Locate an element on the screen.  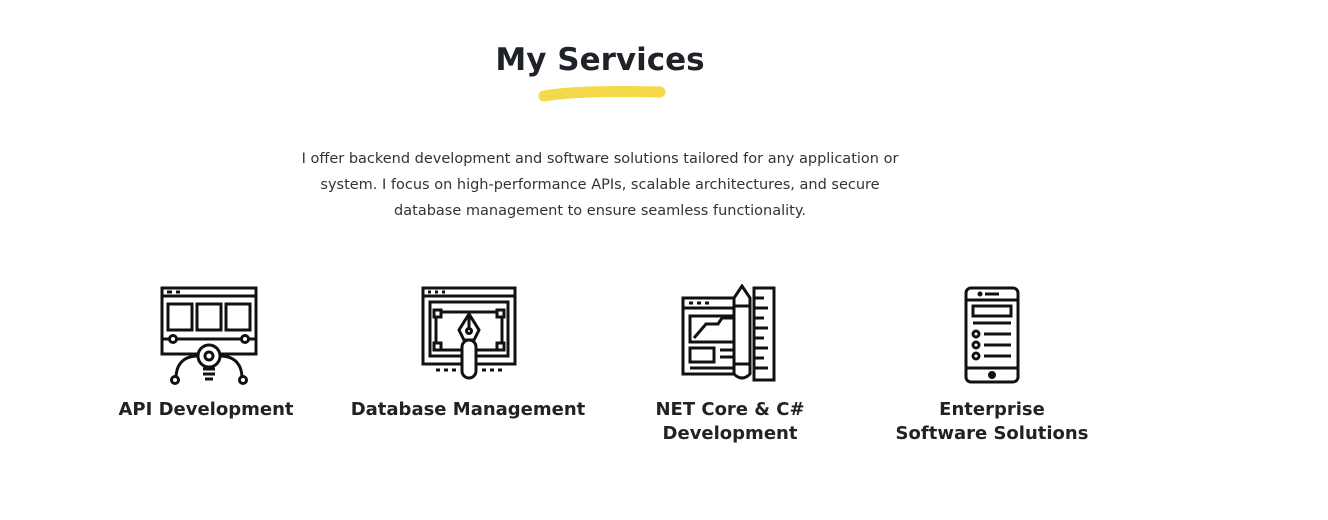
service-label: API Development is located at coordinates (206, 409).